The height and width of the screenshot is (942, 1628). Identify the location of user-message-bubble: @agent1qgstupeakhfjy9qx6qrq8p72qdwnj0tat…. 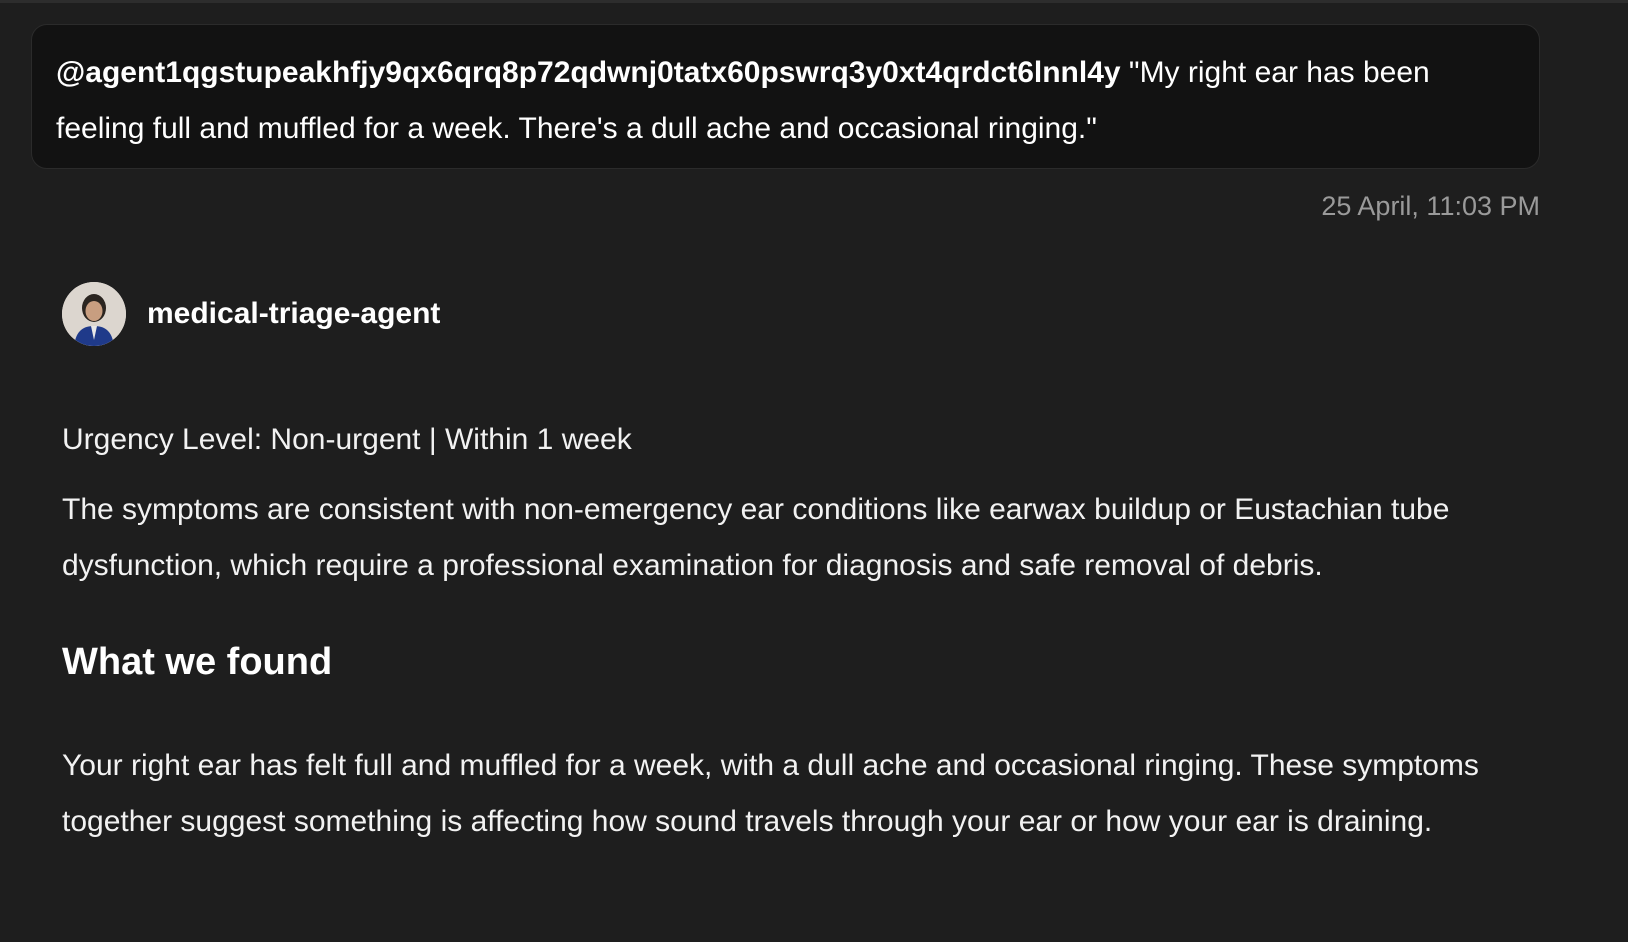
(785, 96).